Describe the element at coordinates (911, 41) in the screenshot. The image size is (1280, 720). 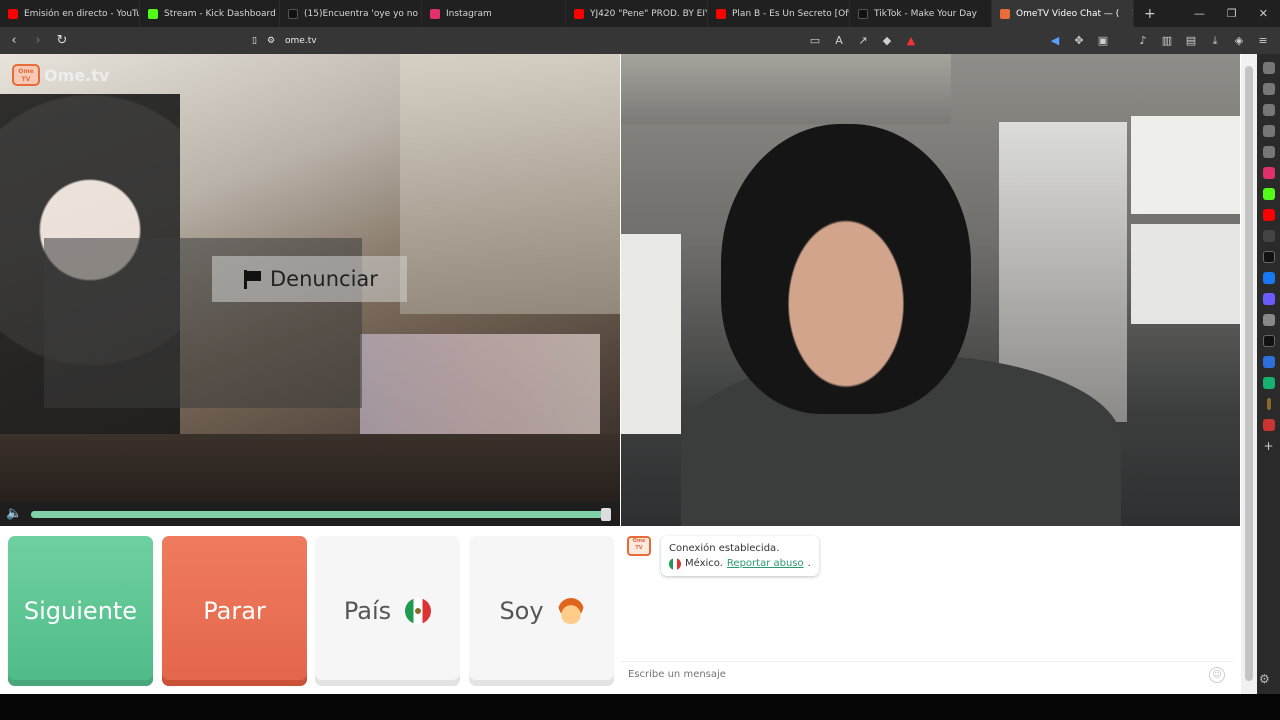
I see `warning-icon: ▲` at that location.